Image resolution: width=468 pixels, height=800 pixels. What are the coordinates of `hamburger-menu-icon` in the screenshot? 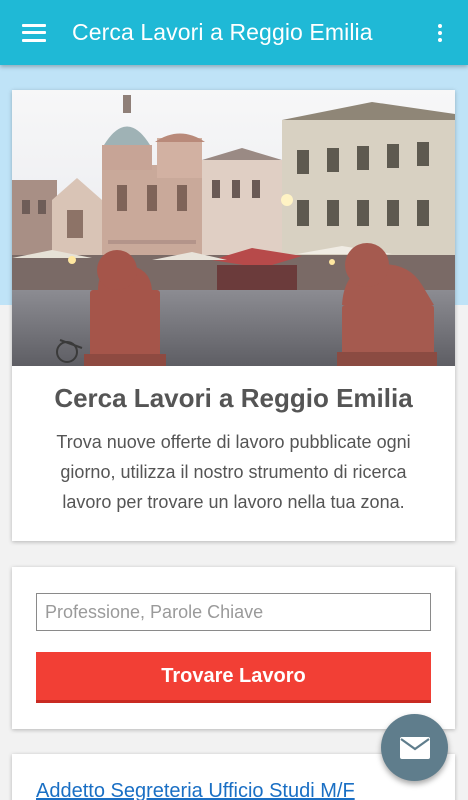 It's located at (34, 32).